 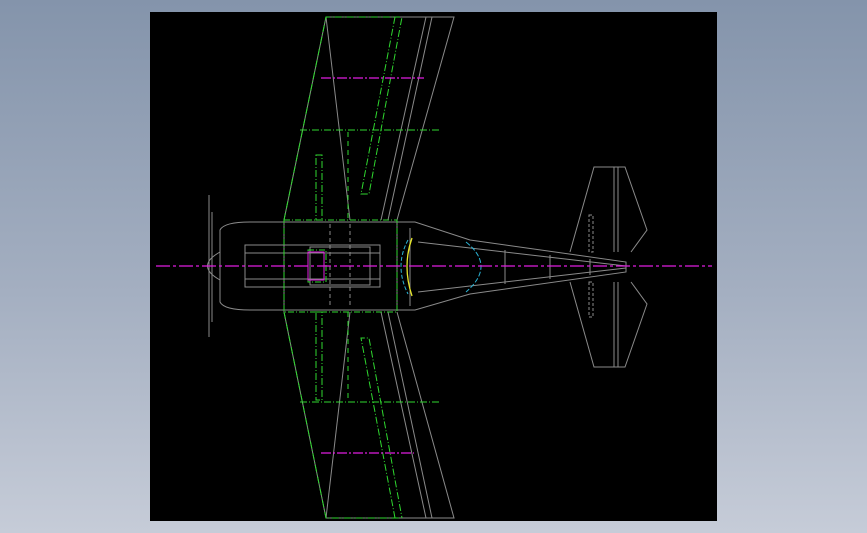 What do you see at coordinates (403, 415) in the screenshot?
I see `lower-wing-hinge-line` at bounding box center [403, 415].